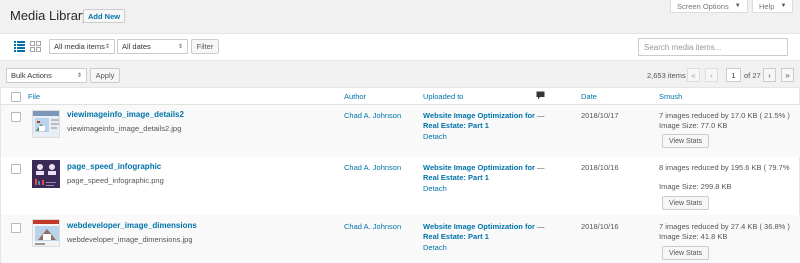  I want to click on upload-date: 2018/10/17, so click(600, 115).